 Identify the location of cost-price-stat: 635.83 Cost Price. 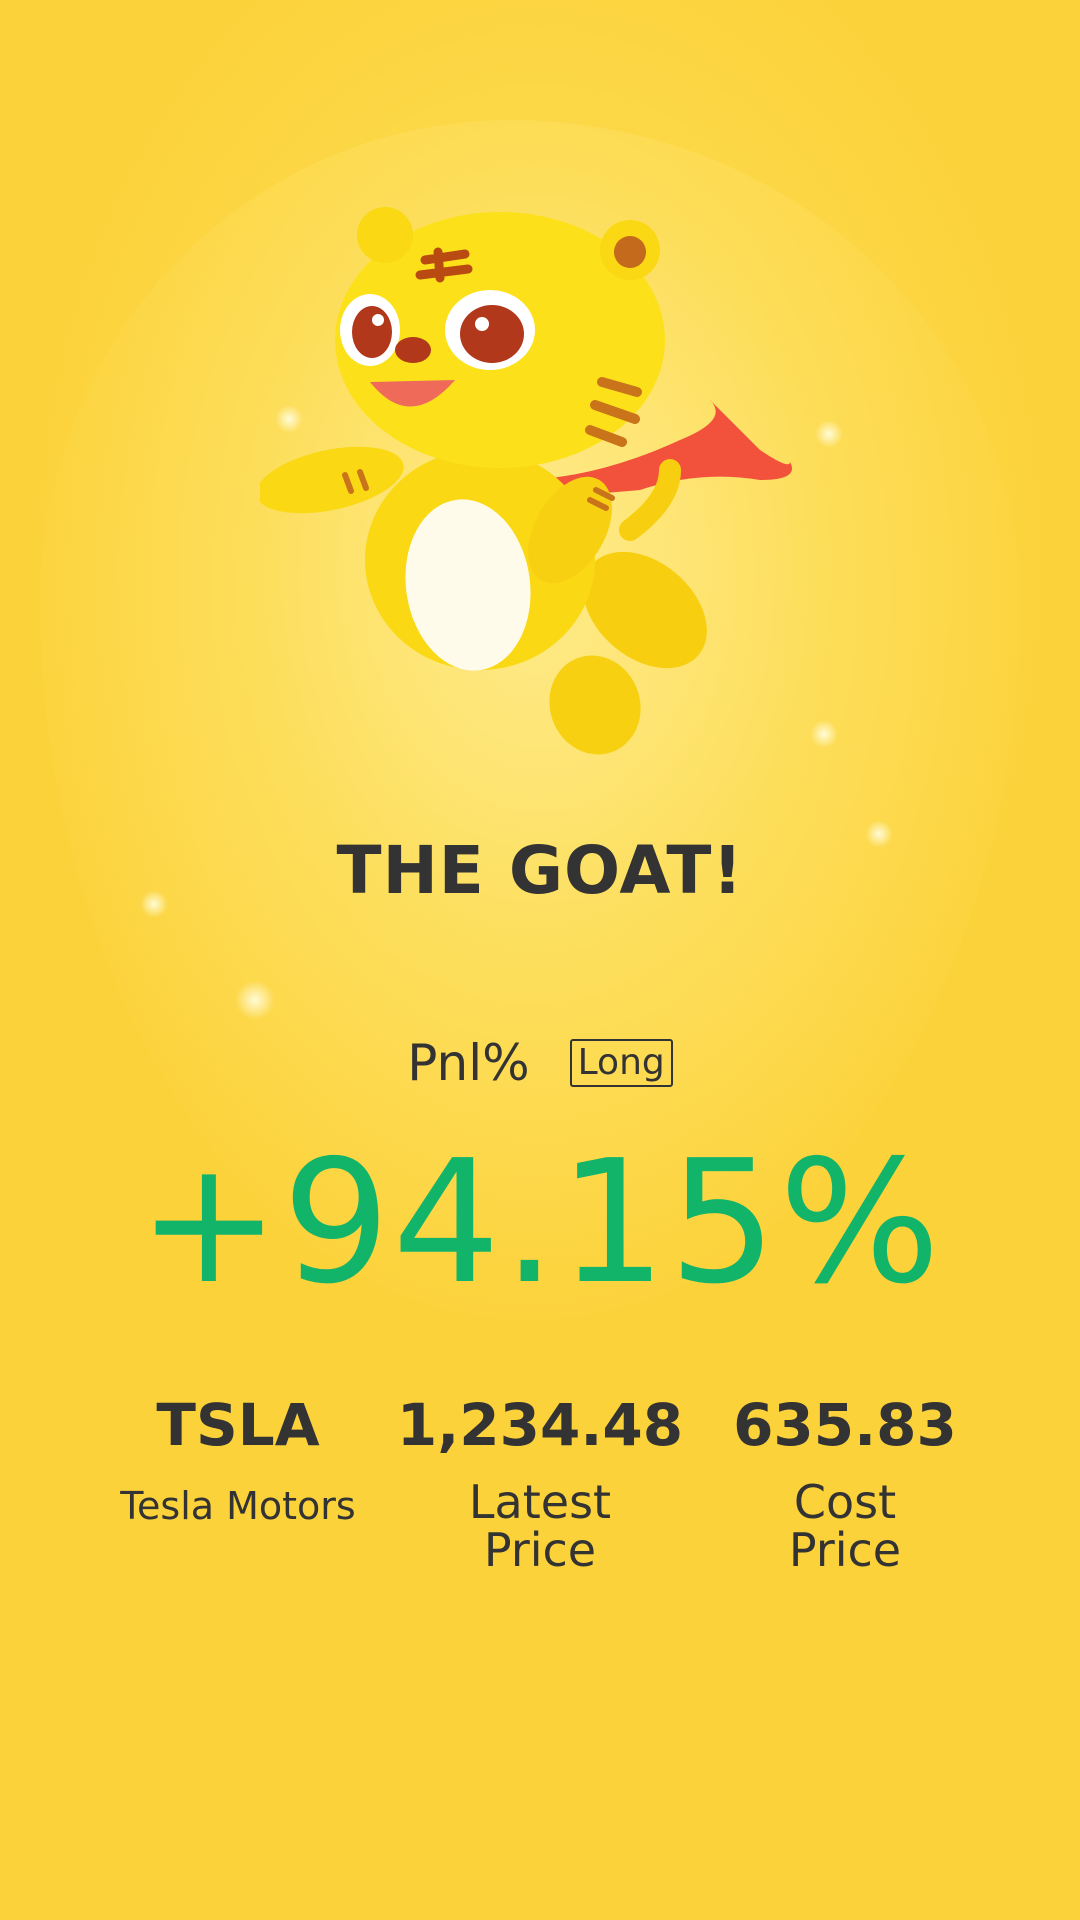
(845, 1482).